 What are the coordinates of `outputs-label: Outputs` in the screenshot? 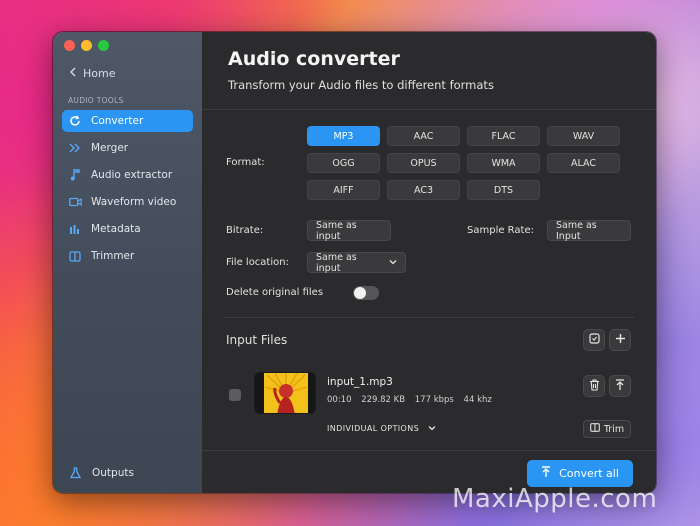 It's located at (113, 473).